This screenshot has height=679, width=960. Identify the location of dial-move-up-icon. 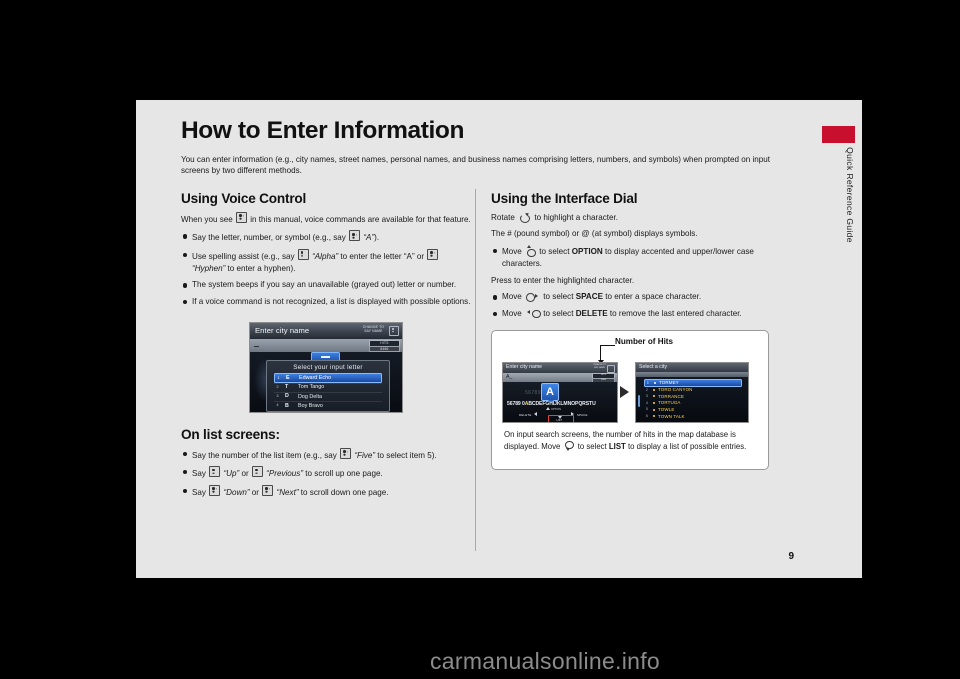
(531, 251).